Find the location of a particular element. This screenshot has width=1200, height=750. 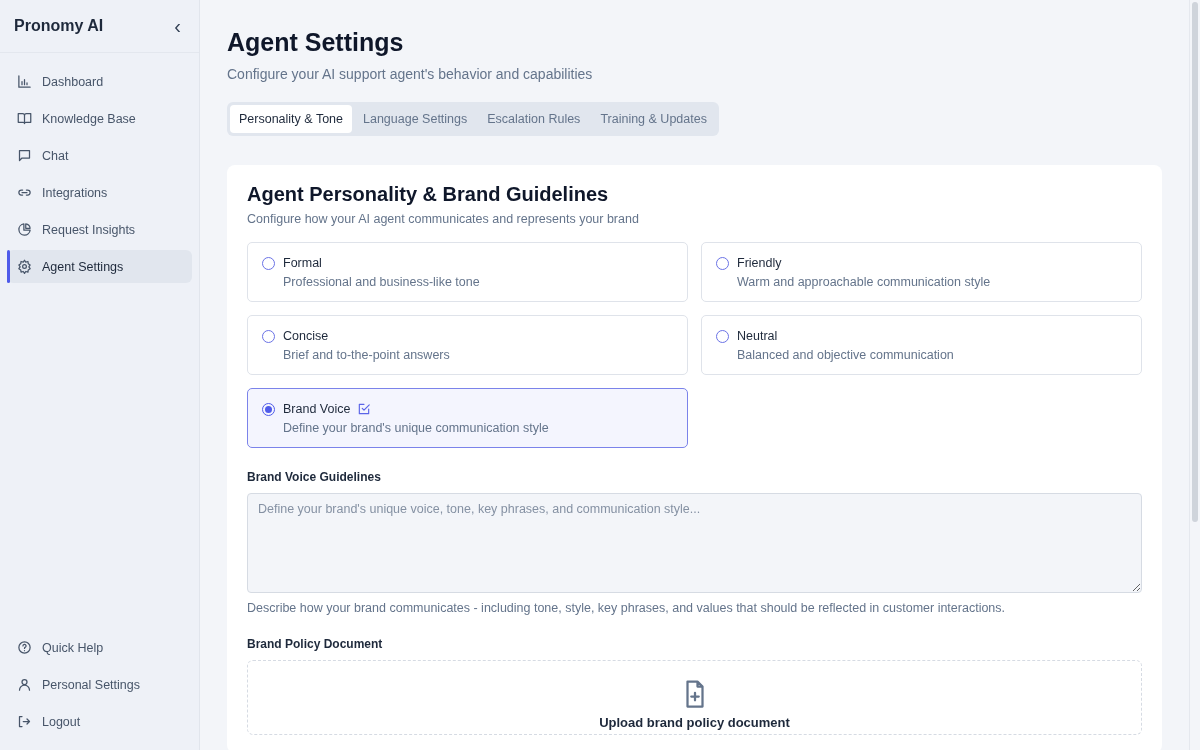

tab: Escalation Rules is located at coordinates (534, 119).